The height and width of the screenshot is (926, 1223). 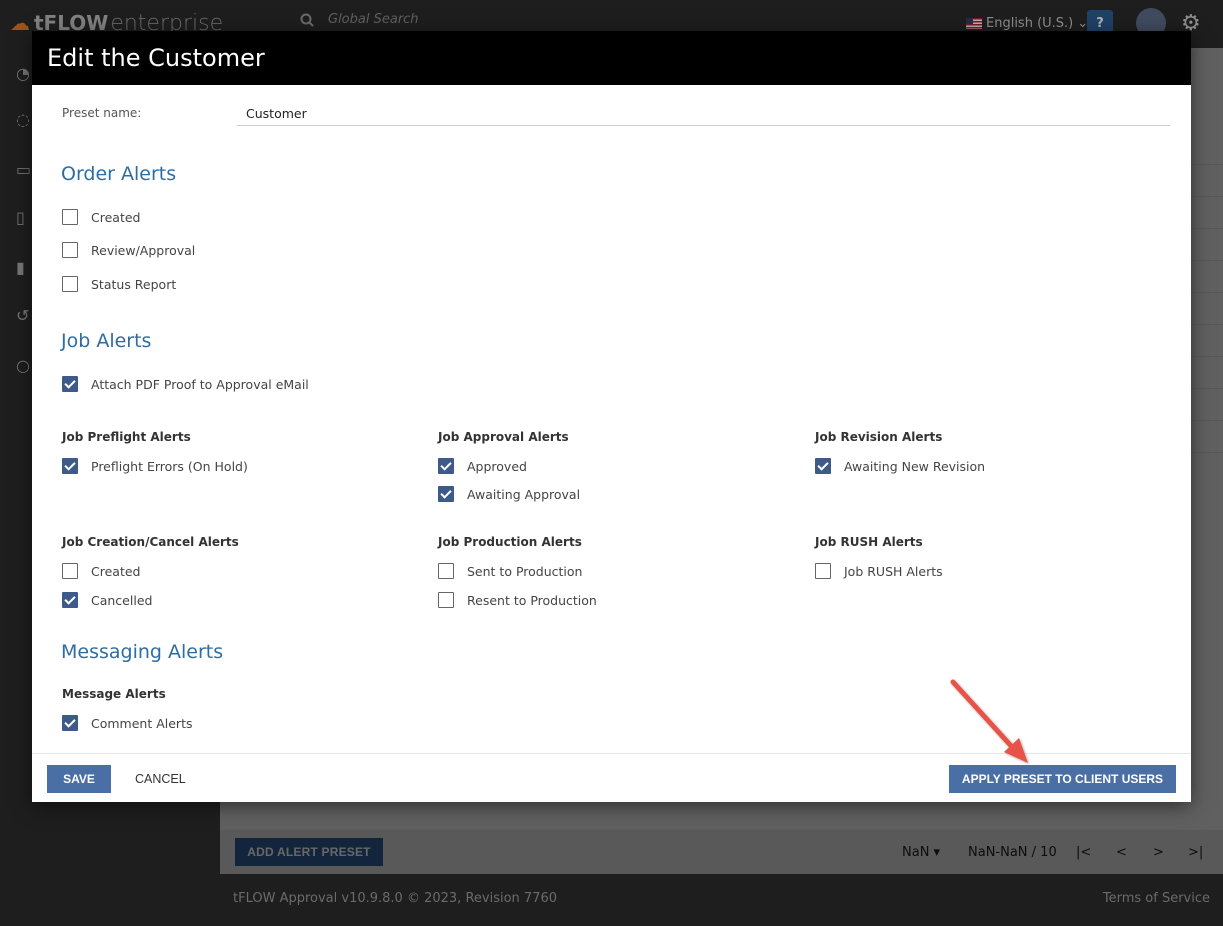 I want to click on checkbox-label: Resent to Production, so click(x=532, y=600).